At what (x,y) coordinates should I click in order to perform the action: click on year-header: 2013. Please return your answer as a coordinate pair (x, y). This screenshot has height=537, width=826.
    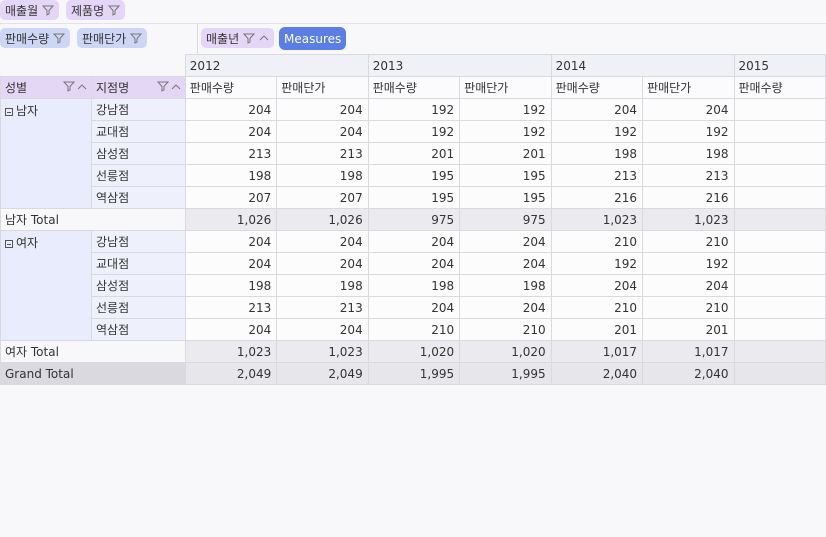
    Looking at the image, I should click on (459, 65).